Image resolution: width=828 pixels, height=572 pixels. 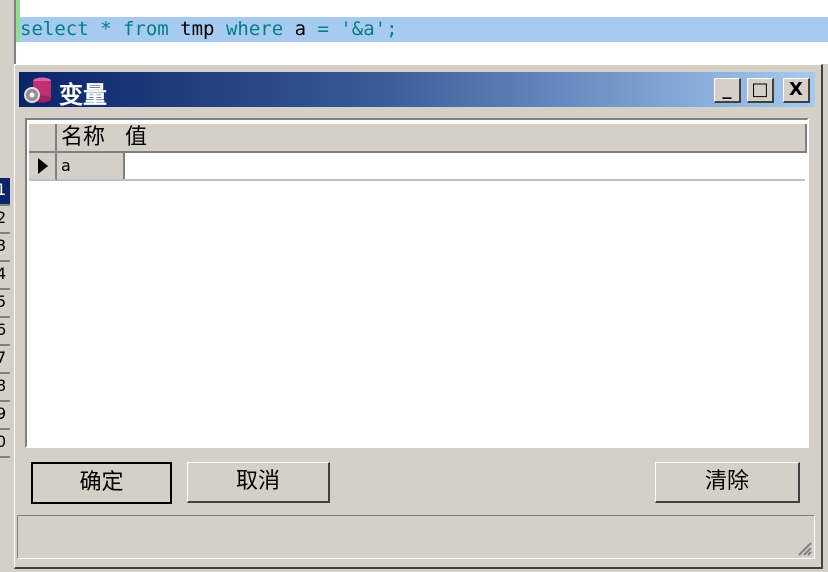 I want to click on sql-line: select * from tmp where a = '&a';, so click(x=424, y=29).